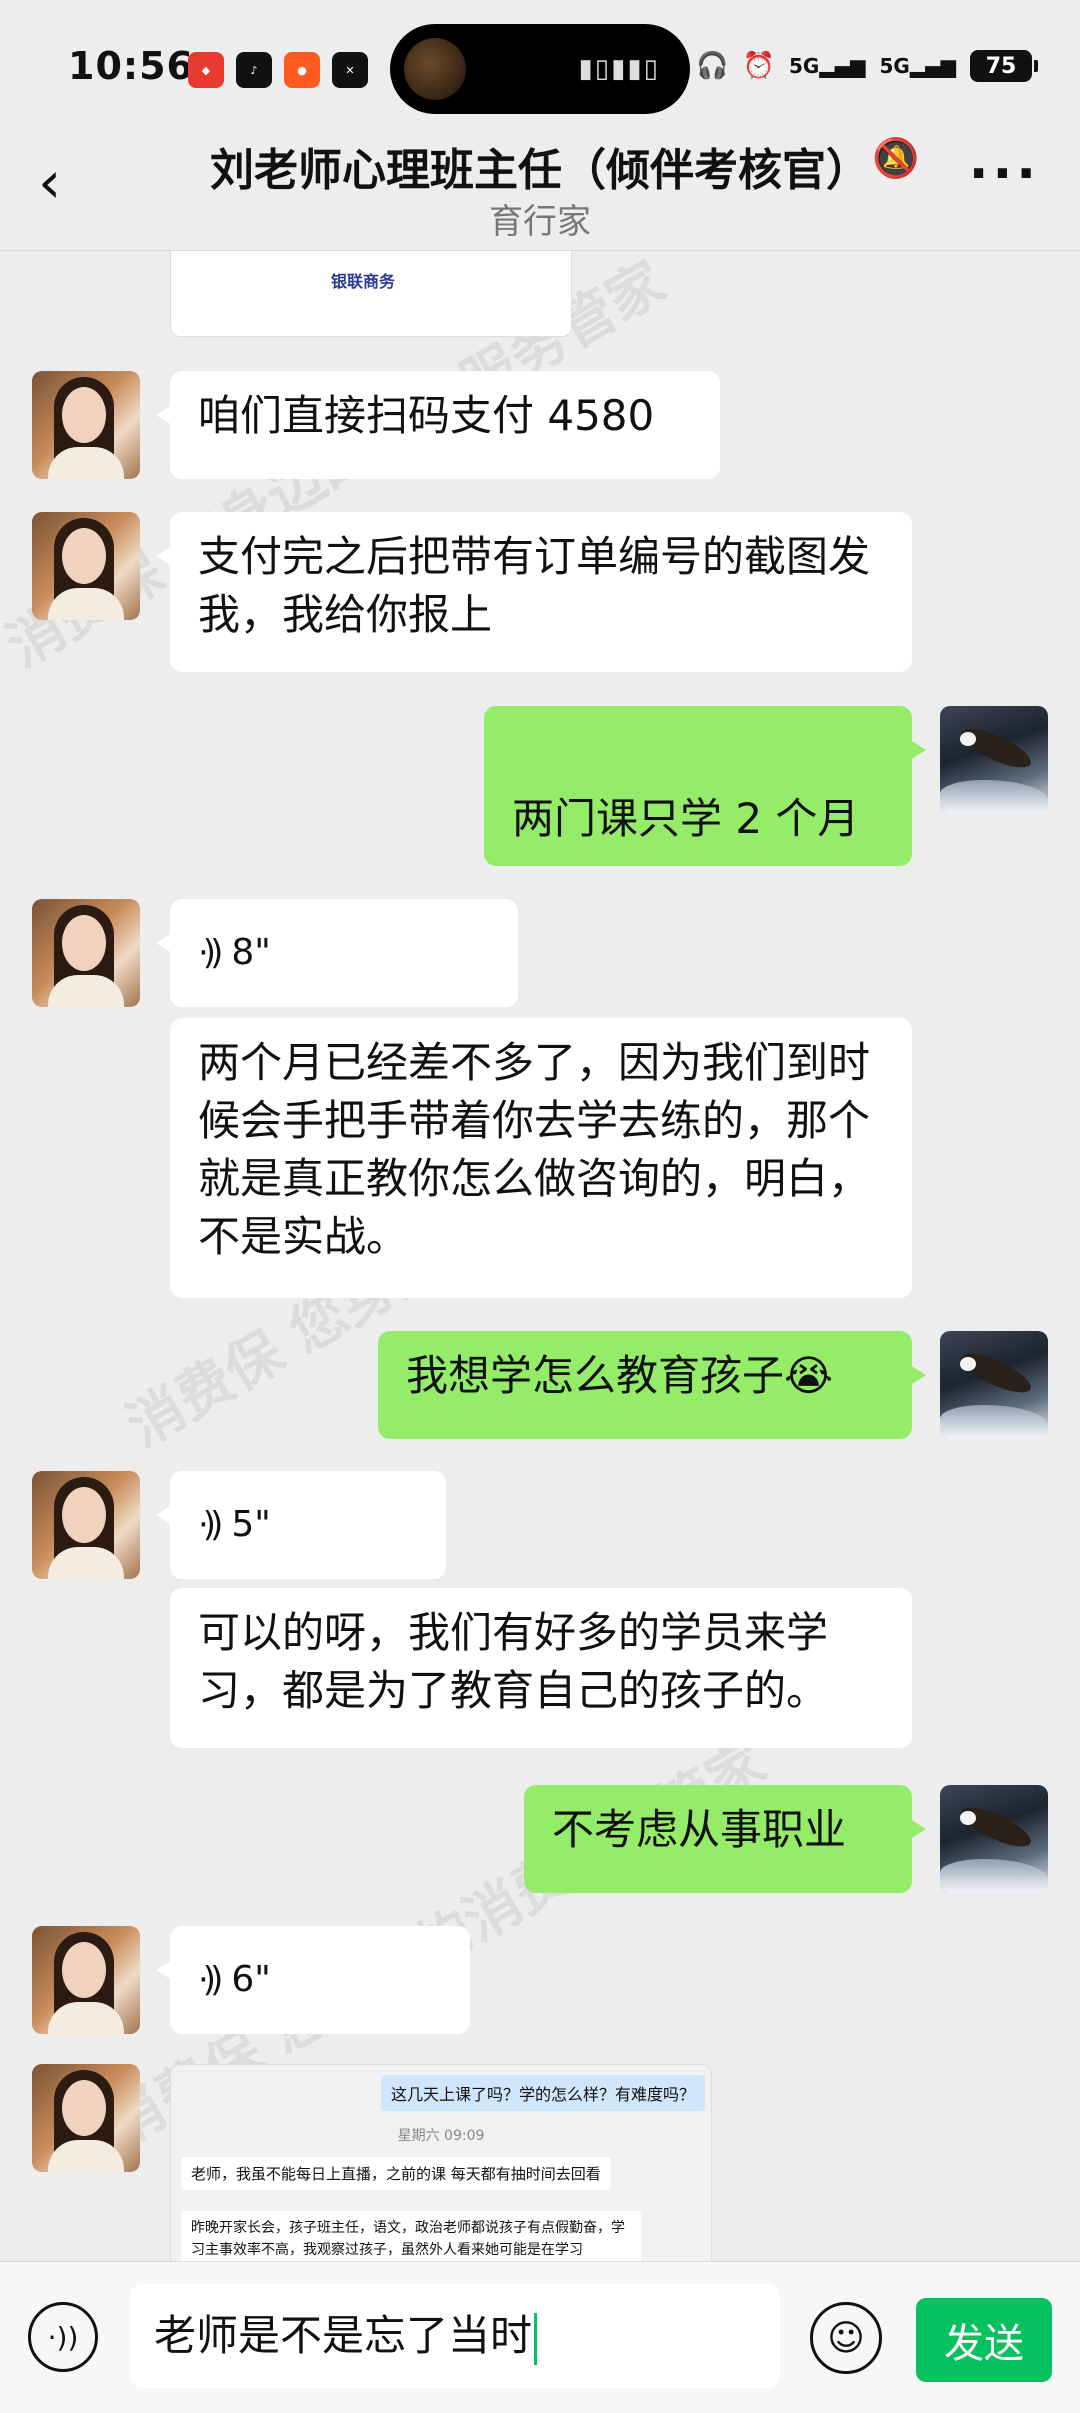 The width and height of the screenshot is (1080, 2413). I want to click on payment-card: 银联商务, so click(371, 294).